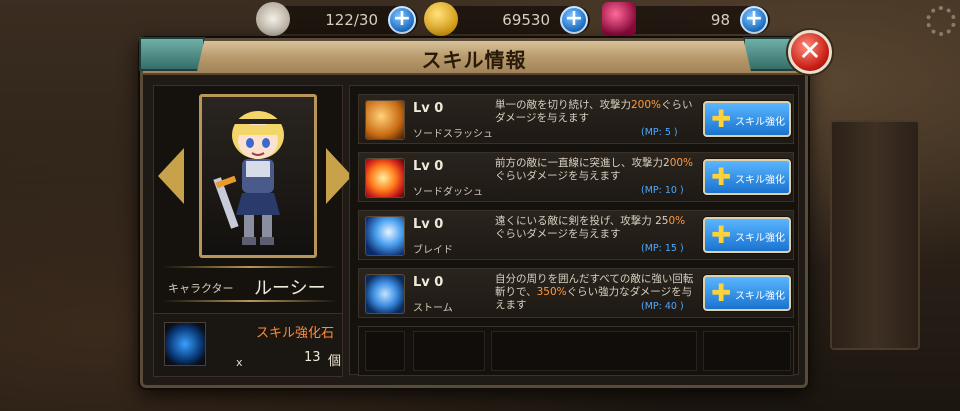  What do you see at coordinates (312, 357) in the screenshot?
I see `enhance-stone-count: 13` at bounding box center [312, 357].